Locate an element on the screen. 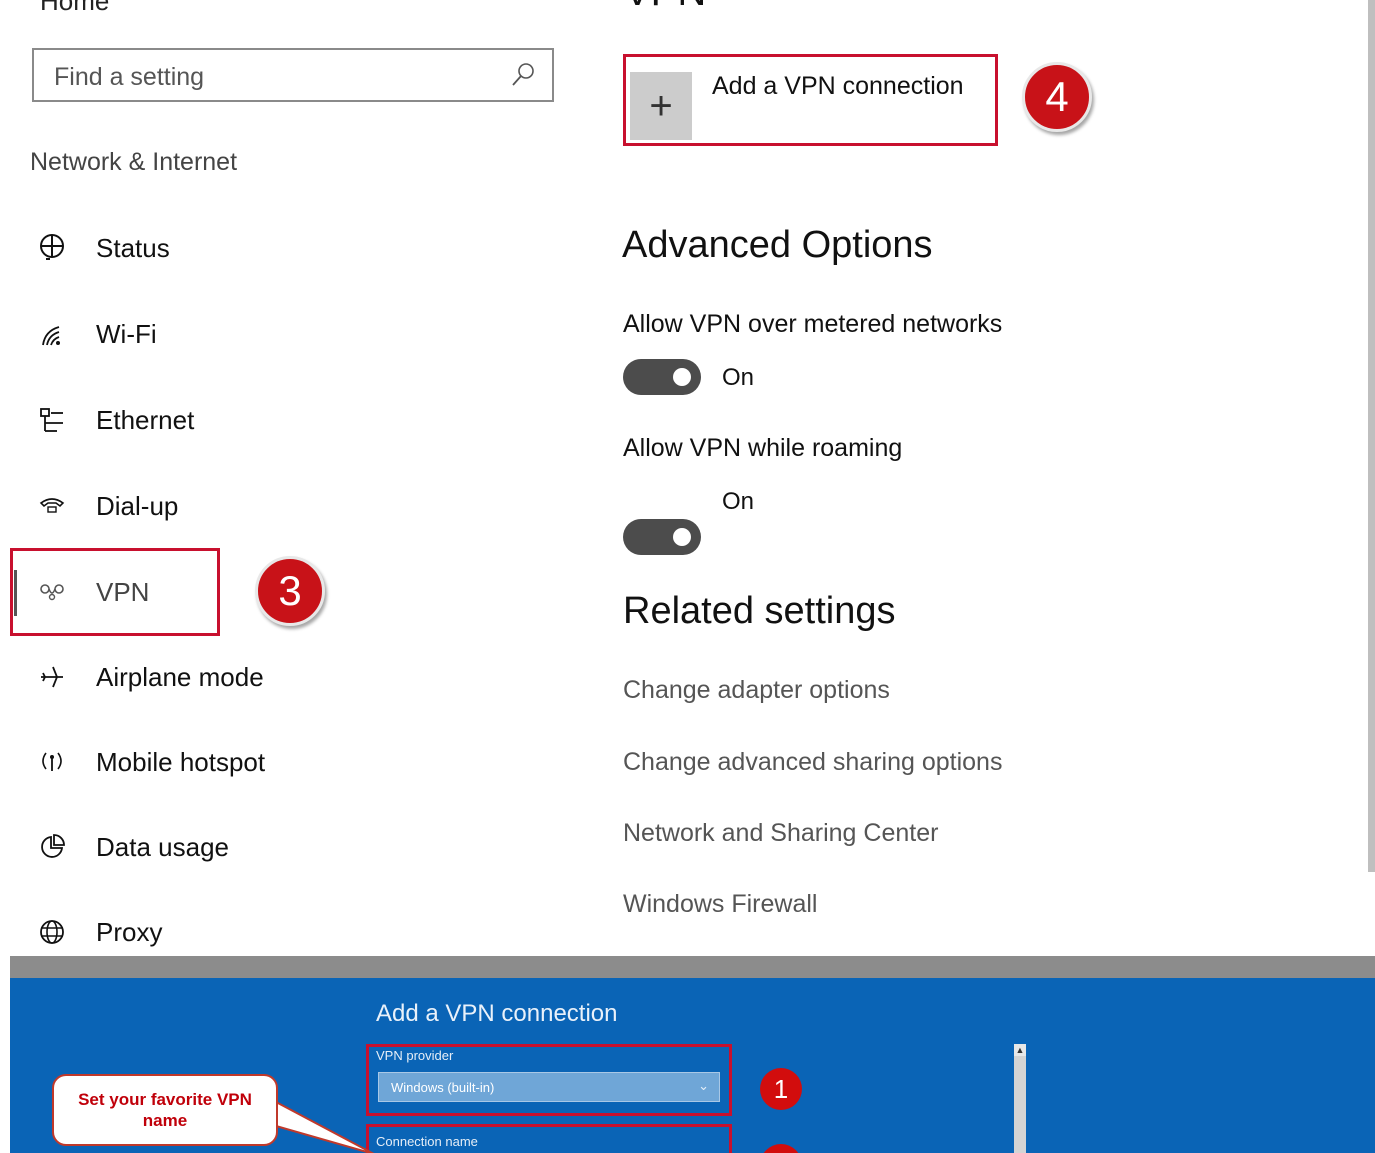 The width and height of the screenshot is (1375, 1153). metered-option-label: Allow VPN over metered networks is located at coordinates (813, 324).